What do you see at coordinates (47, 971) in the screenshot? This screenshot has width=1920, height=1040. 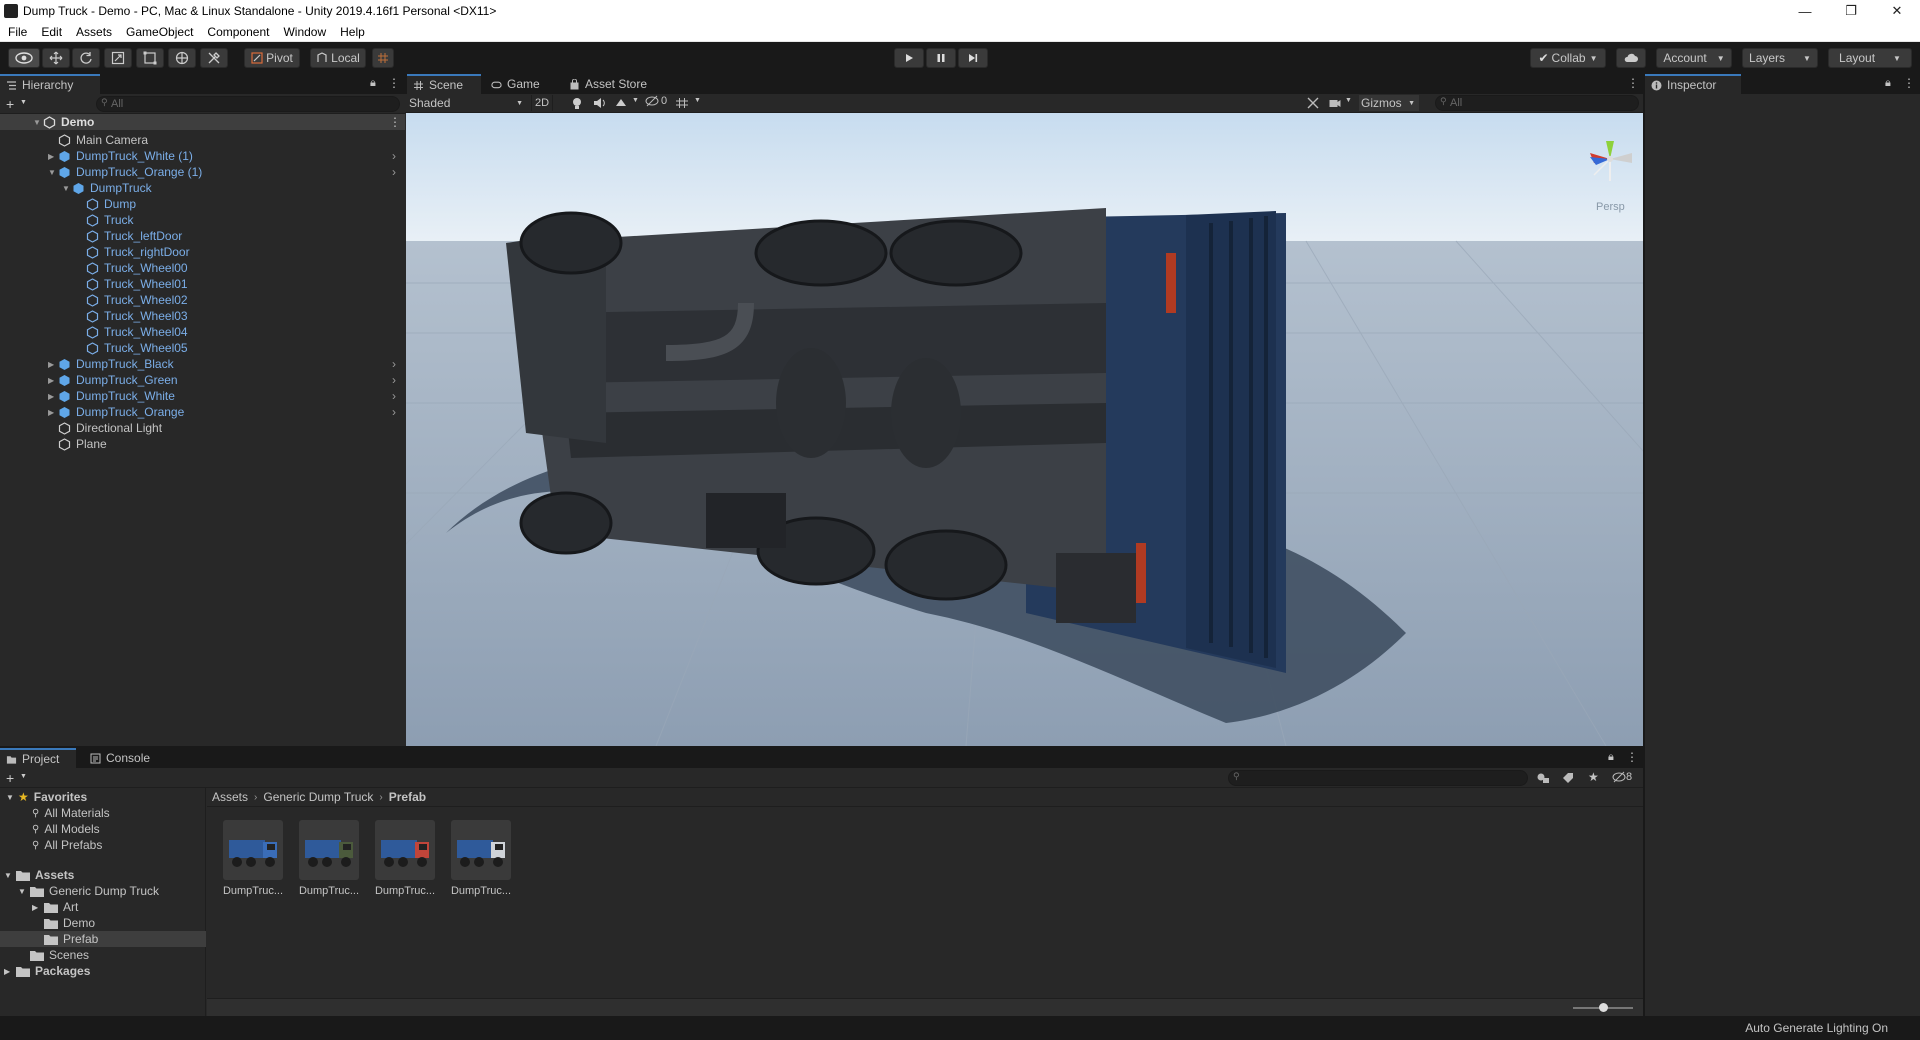 I see `packages-folder-row: ▶ Packages` at bounding box center [47, 971].